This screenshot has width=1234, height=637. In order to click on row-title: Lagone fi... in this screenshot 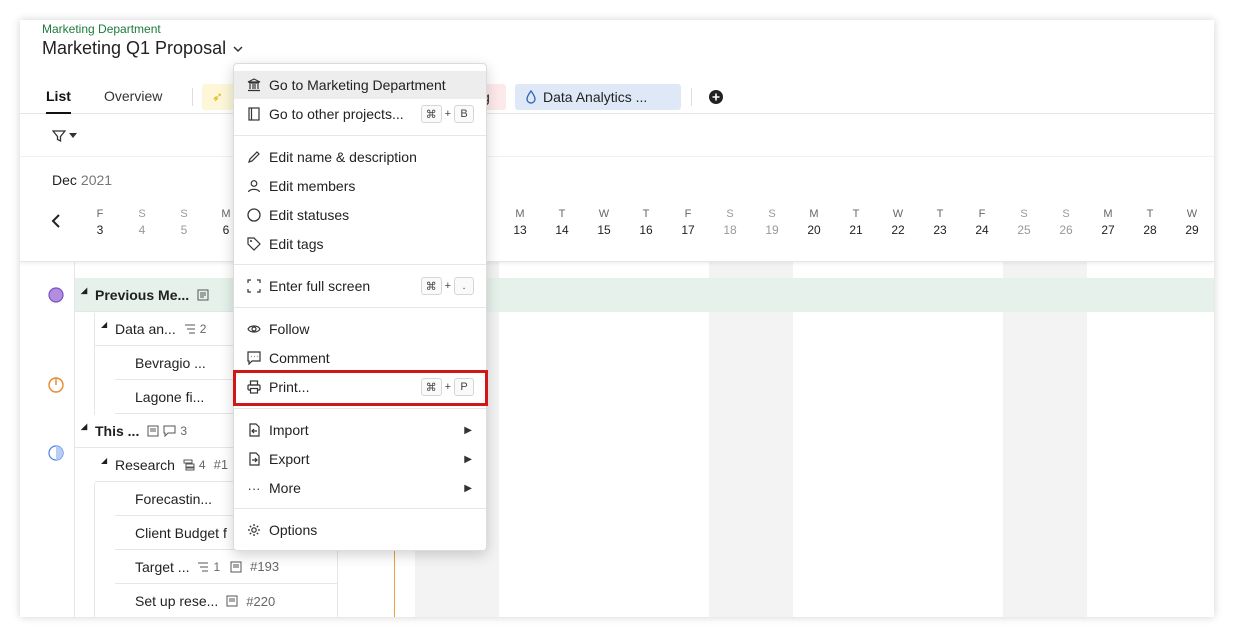, I will do `click(170, 396)`.